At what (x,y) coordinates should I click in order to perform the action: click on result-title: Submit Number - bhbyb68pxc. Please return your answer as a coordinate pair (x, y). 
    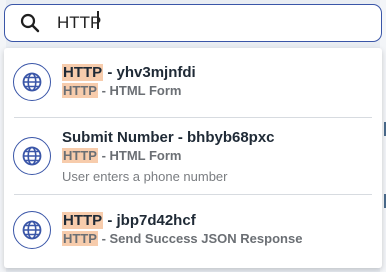
    Looking at the image, I should click on (168, 137).